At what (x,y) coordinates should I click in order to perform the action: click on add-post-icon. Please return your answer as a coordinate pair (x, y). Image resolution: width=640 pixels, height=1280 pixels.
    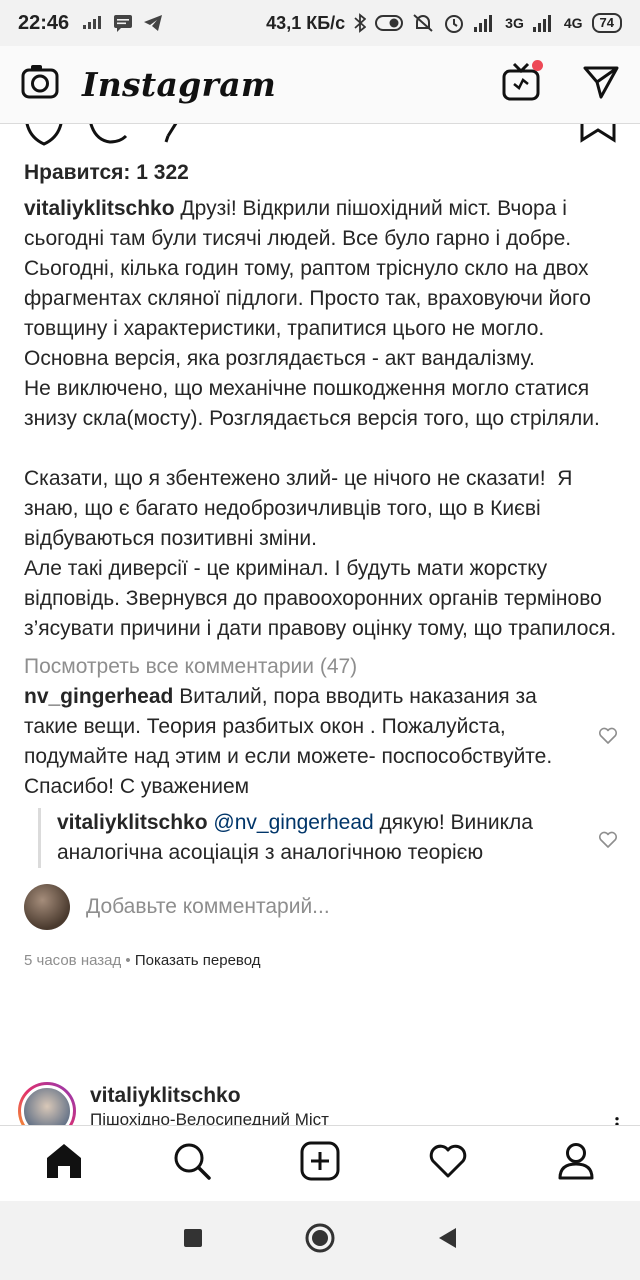
    Looking at the image, I should click on (320, 1163).